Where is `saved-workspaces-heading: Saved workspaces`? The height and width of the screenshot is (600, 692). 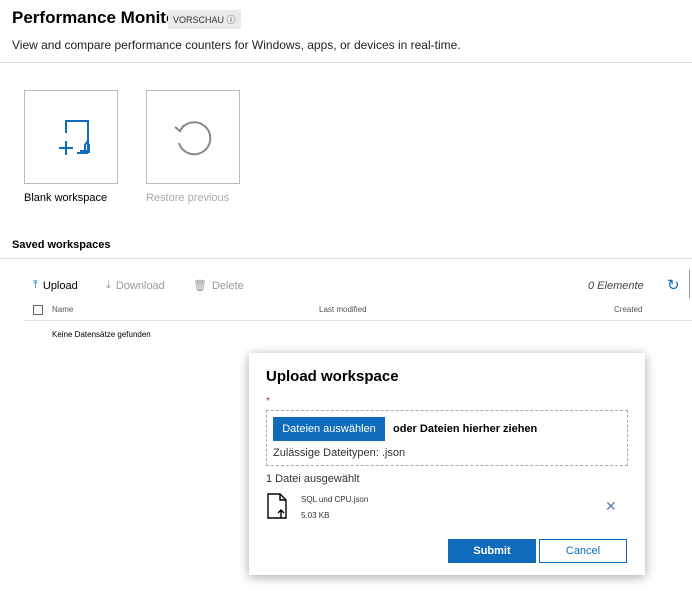 saved-workspaces-heading: Saved workspaces is located at coordinates (61, 245).